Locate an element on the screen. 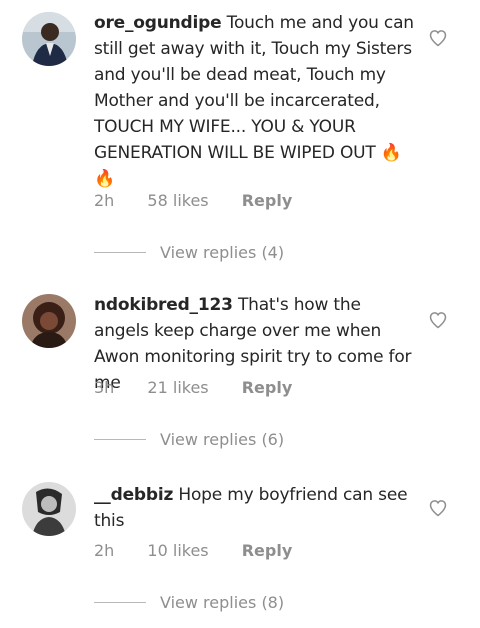 Image resolution: width=480 pixels, height=628 pixels. comment-username: ore_ogundipe is located at coordinates (158, 23).